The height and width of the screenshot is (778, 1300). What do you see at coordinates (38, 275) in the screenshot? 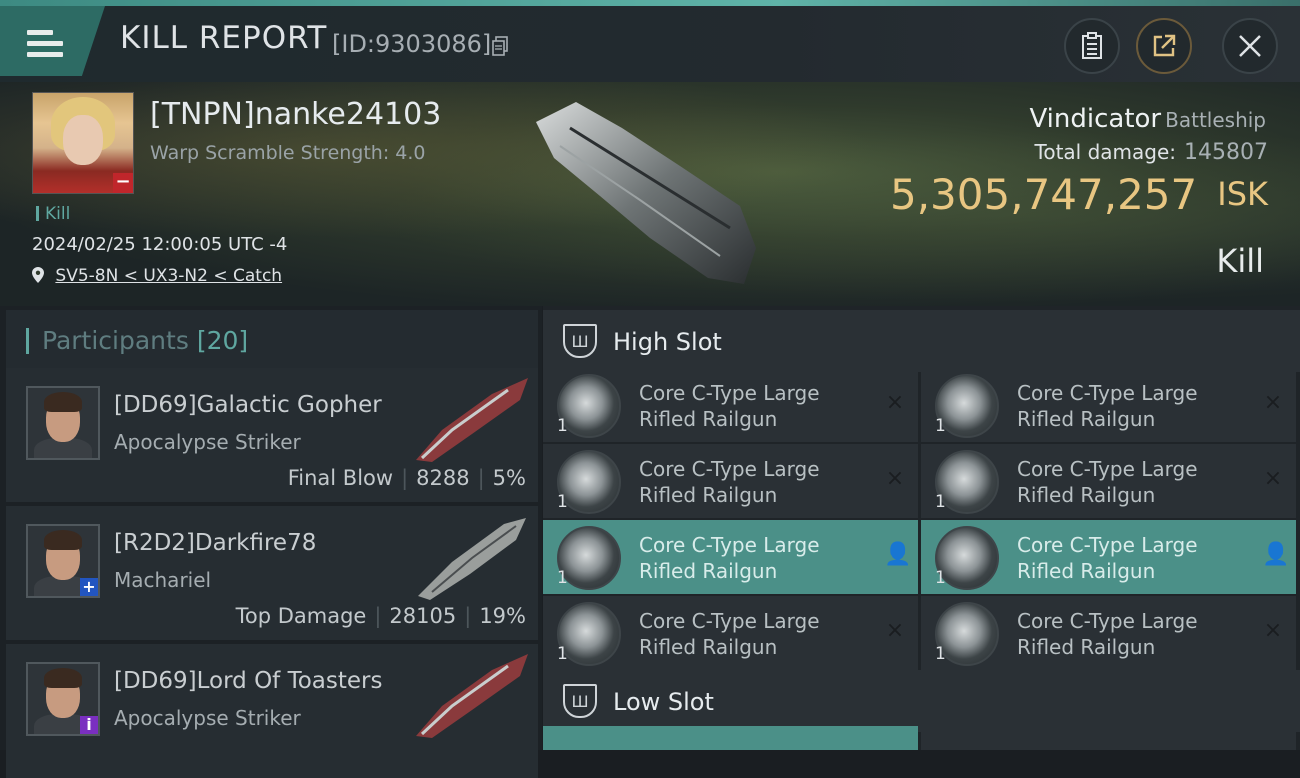
I see `location-pin-icon` at bounding box center [38, 275].